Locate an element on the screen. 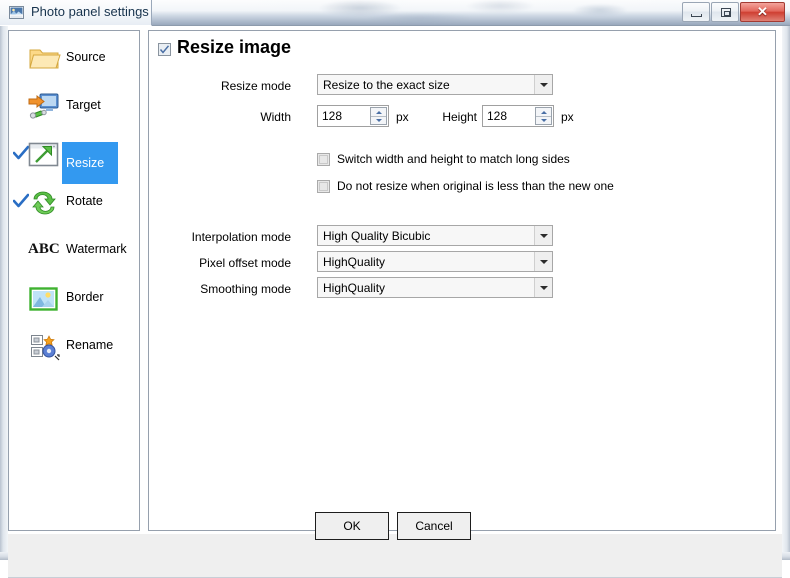  cancel-button: Cancel is located at coordinates (434, 526).